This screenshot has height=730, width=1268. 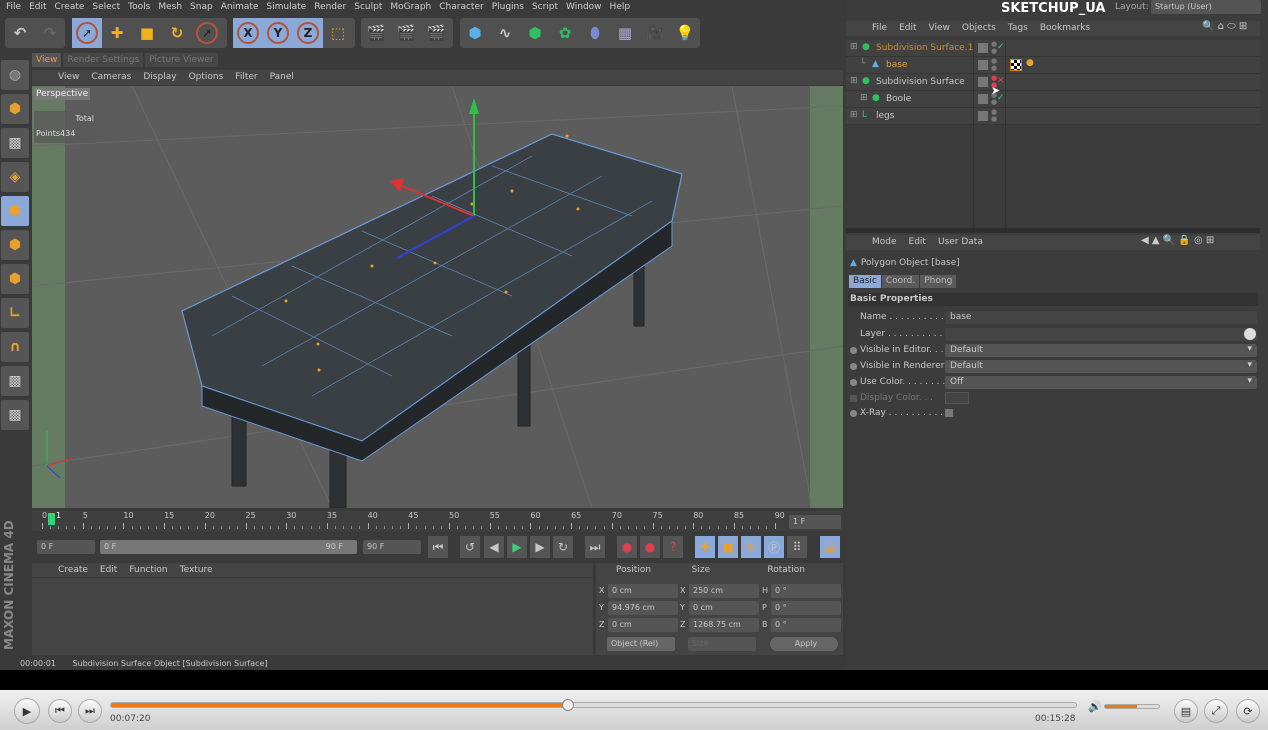 What do you see at coordinates (724, 591) in the screenshot?
I see `coord-field-s: 250 cm` at bounding box center [724, 591].